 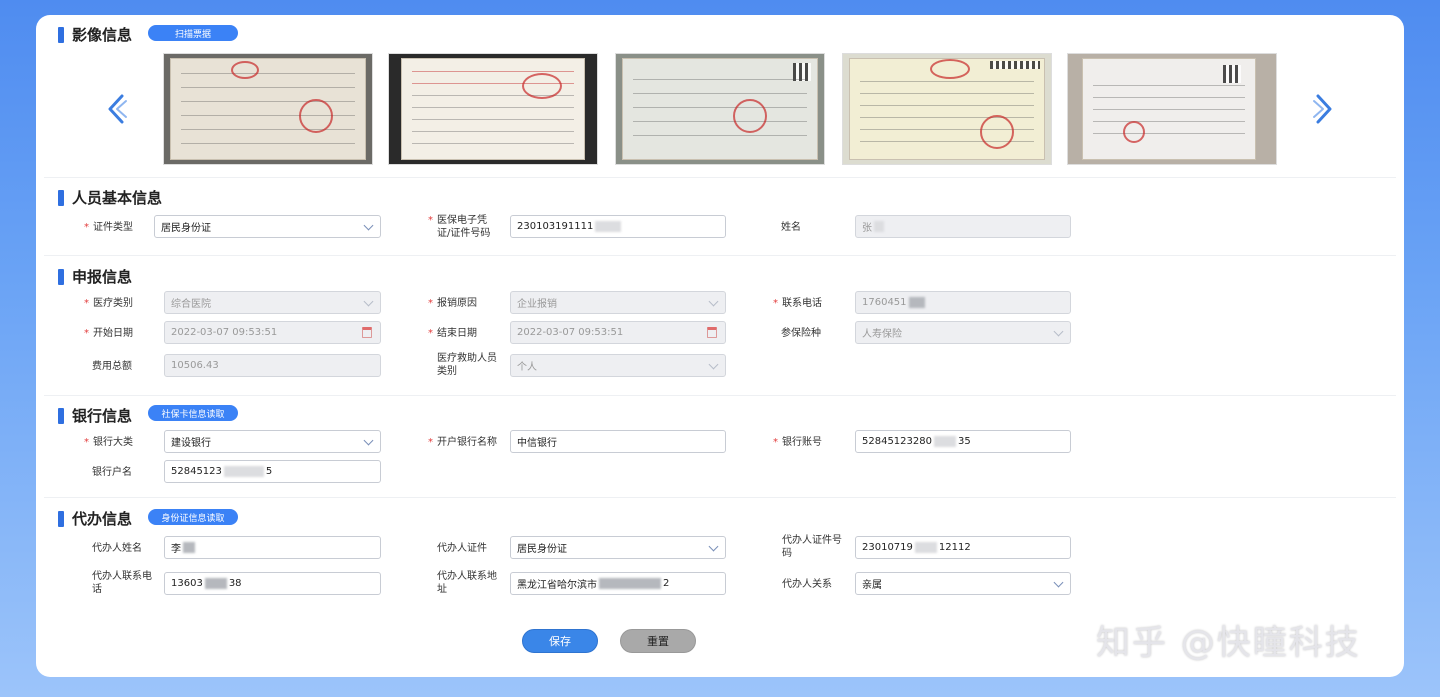 I want to click on agent-address-label: 代办人联系地址, so click(x=467, y=583).